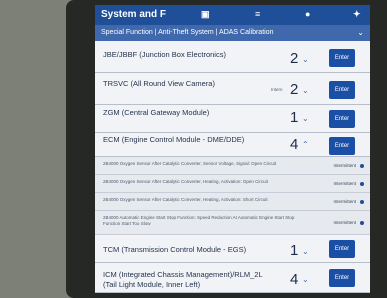 The width and height of the screenshot is (387, 298). What do you see at coordinates (259, 14) in the screenshot?
I see `menu-icon: ≡` at bounding box center [259, 14].